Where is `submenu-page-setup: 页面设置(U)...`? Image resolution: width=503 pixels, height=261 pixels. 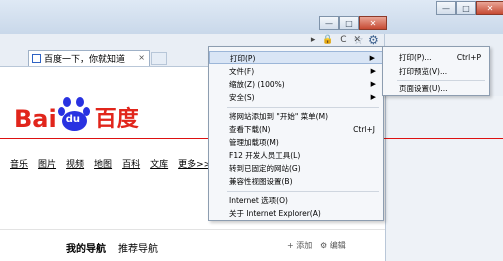 submenu-page-setup: 页面设置(U)... is located at coordinates (436, 88).